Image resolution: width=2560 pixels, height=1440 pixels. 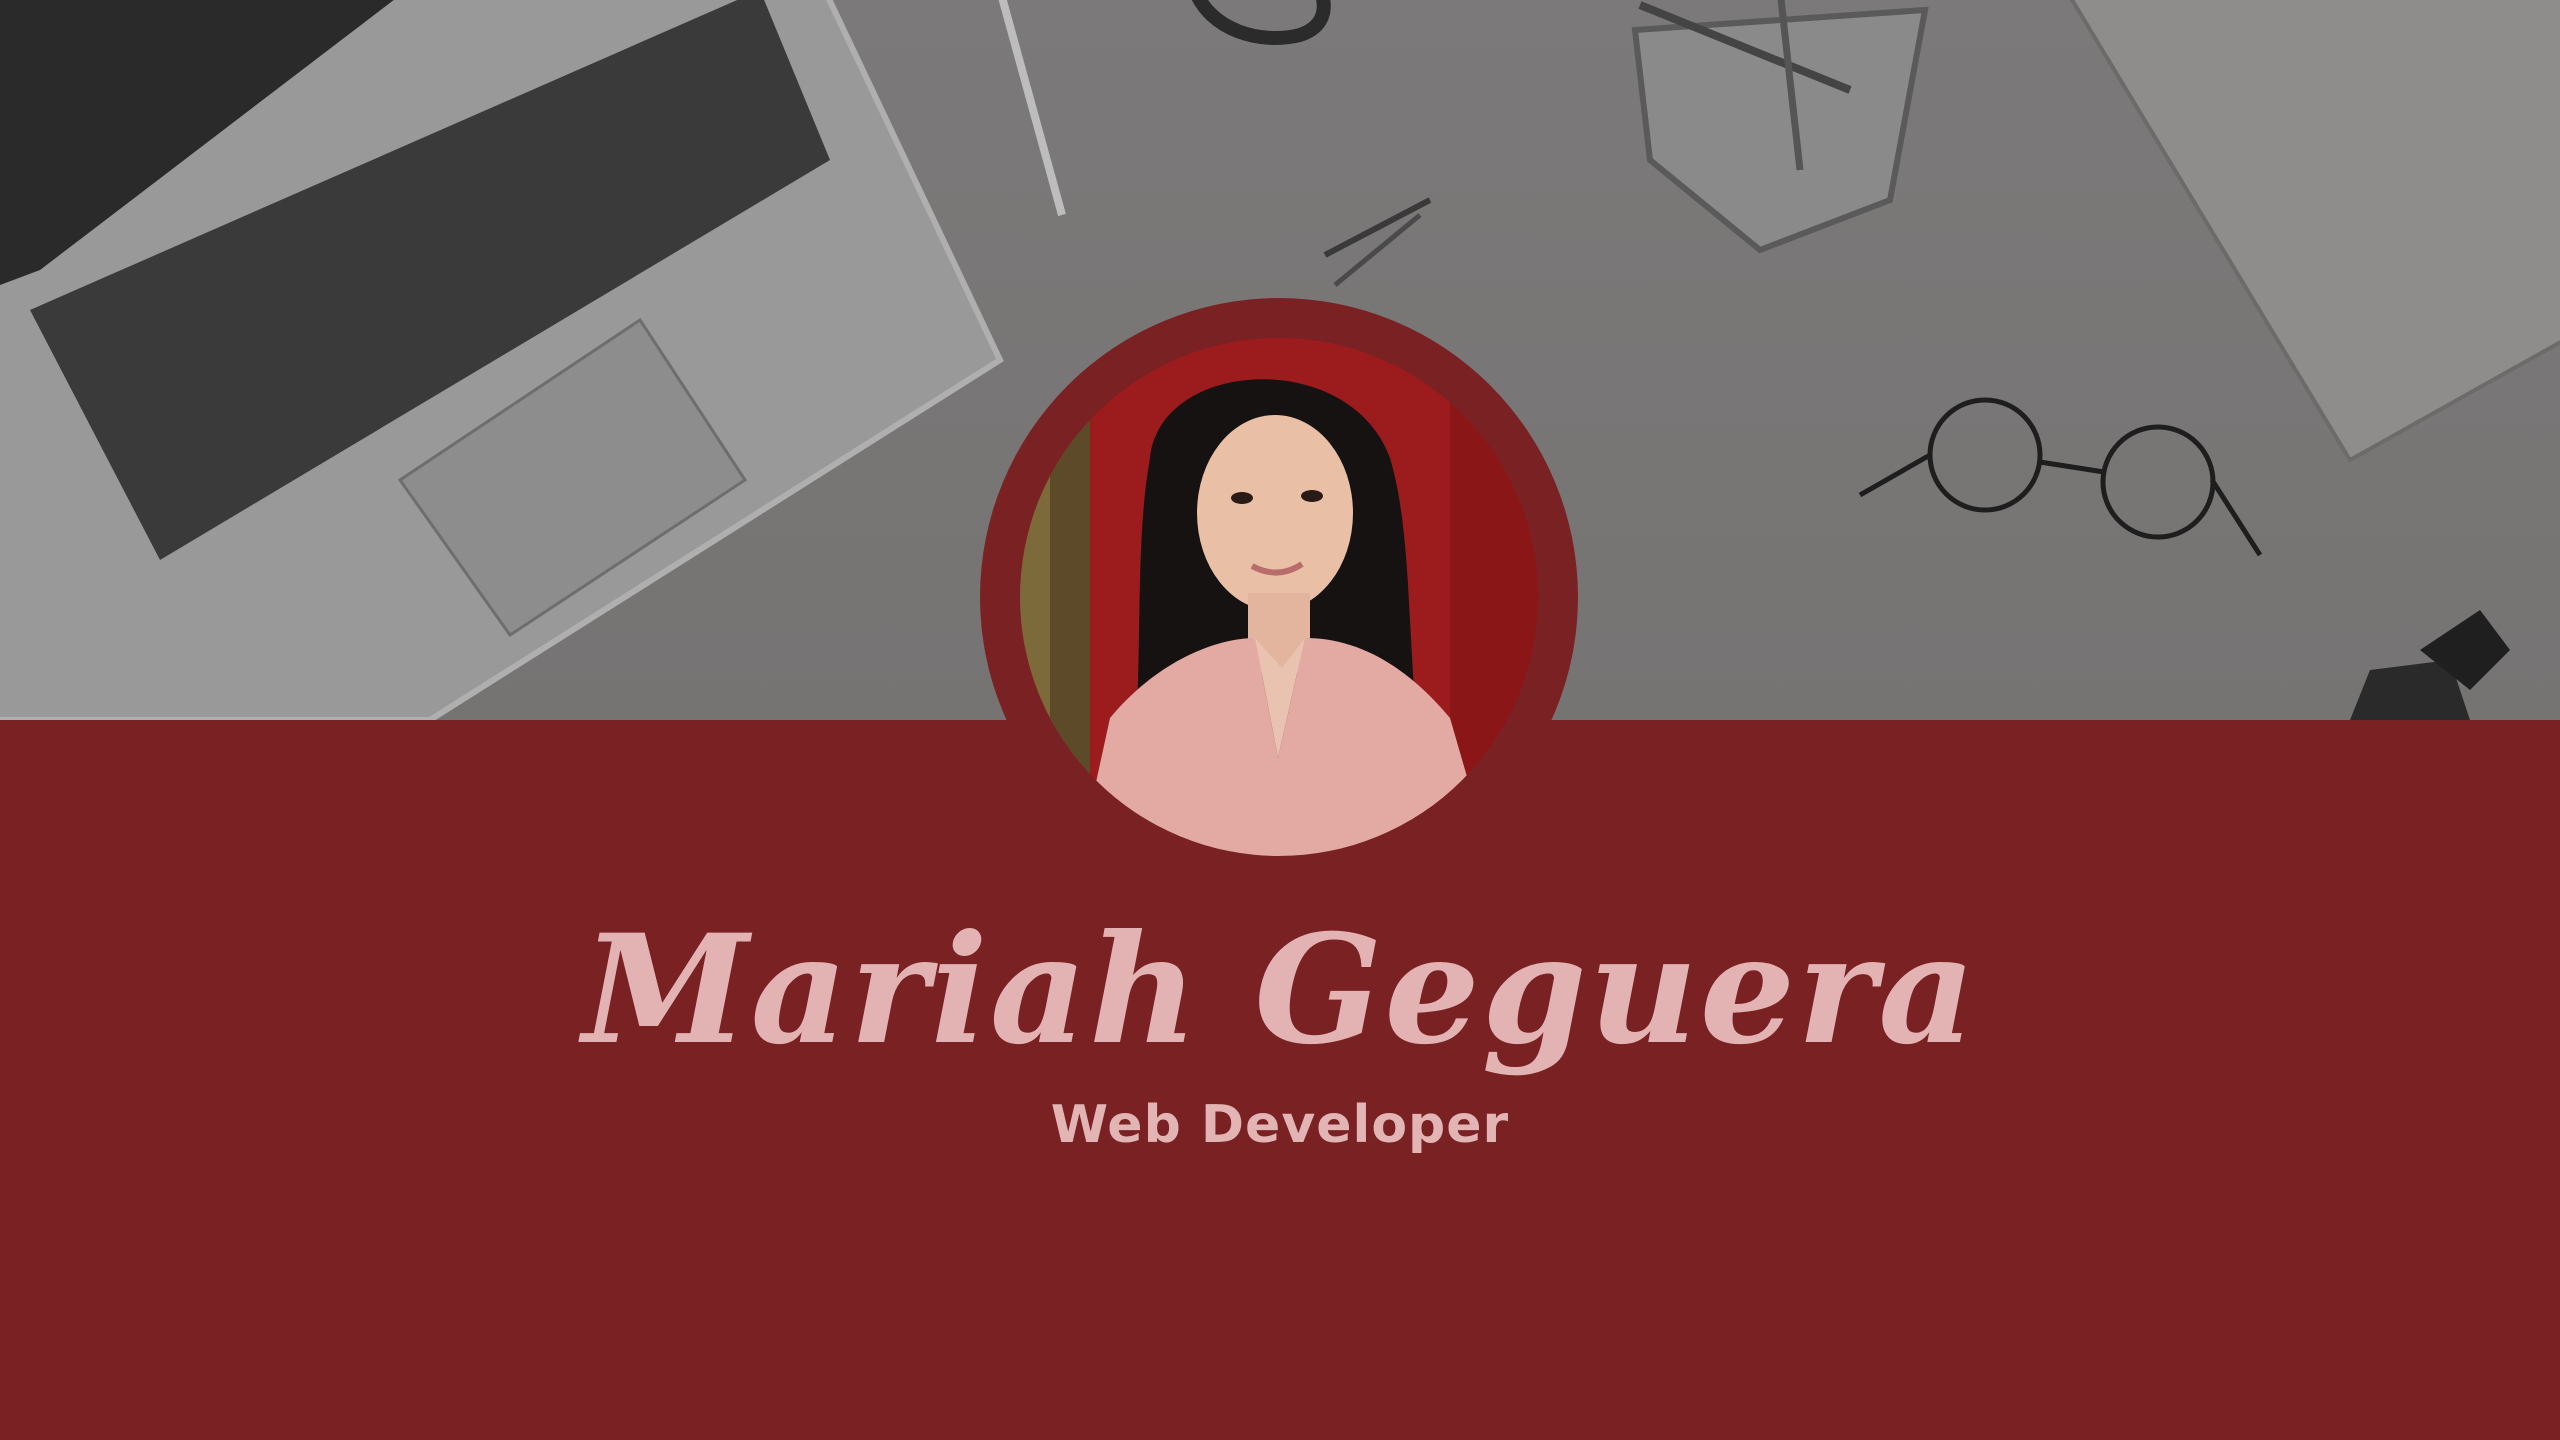 What do you see at coordinates (2060, 477) in the screenshot?
I see `glasses-illustration` at bounding box center [2060, 477].